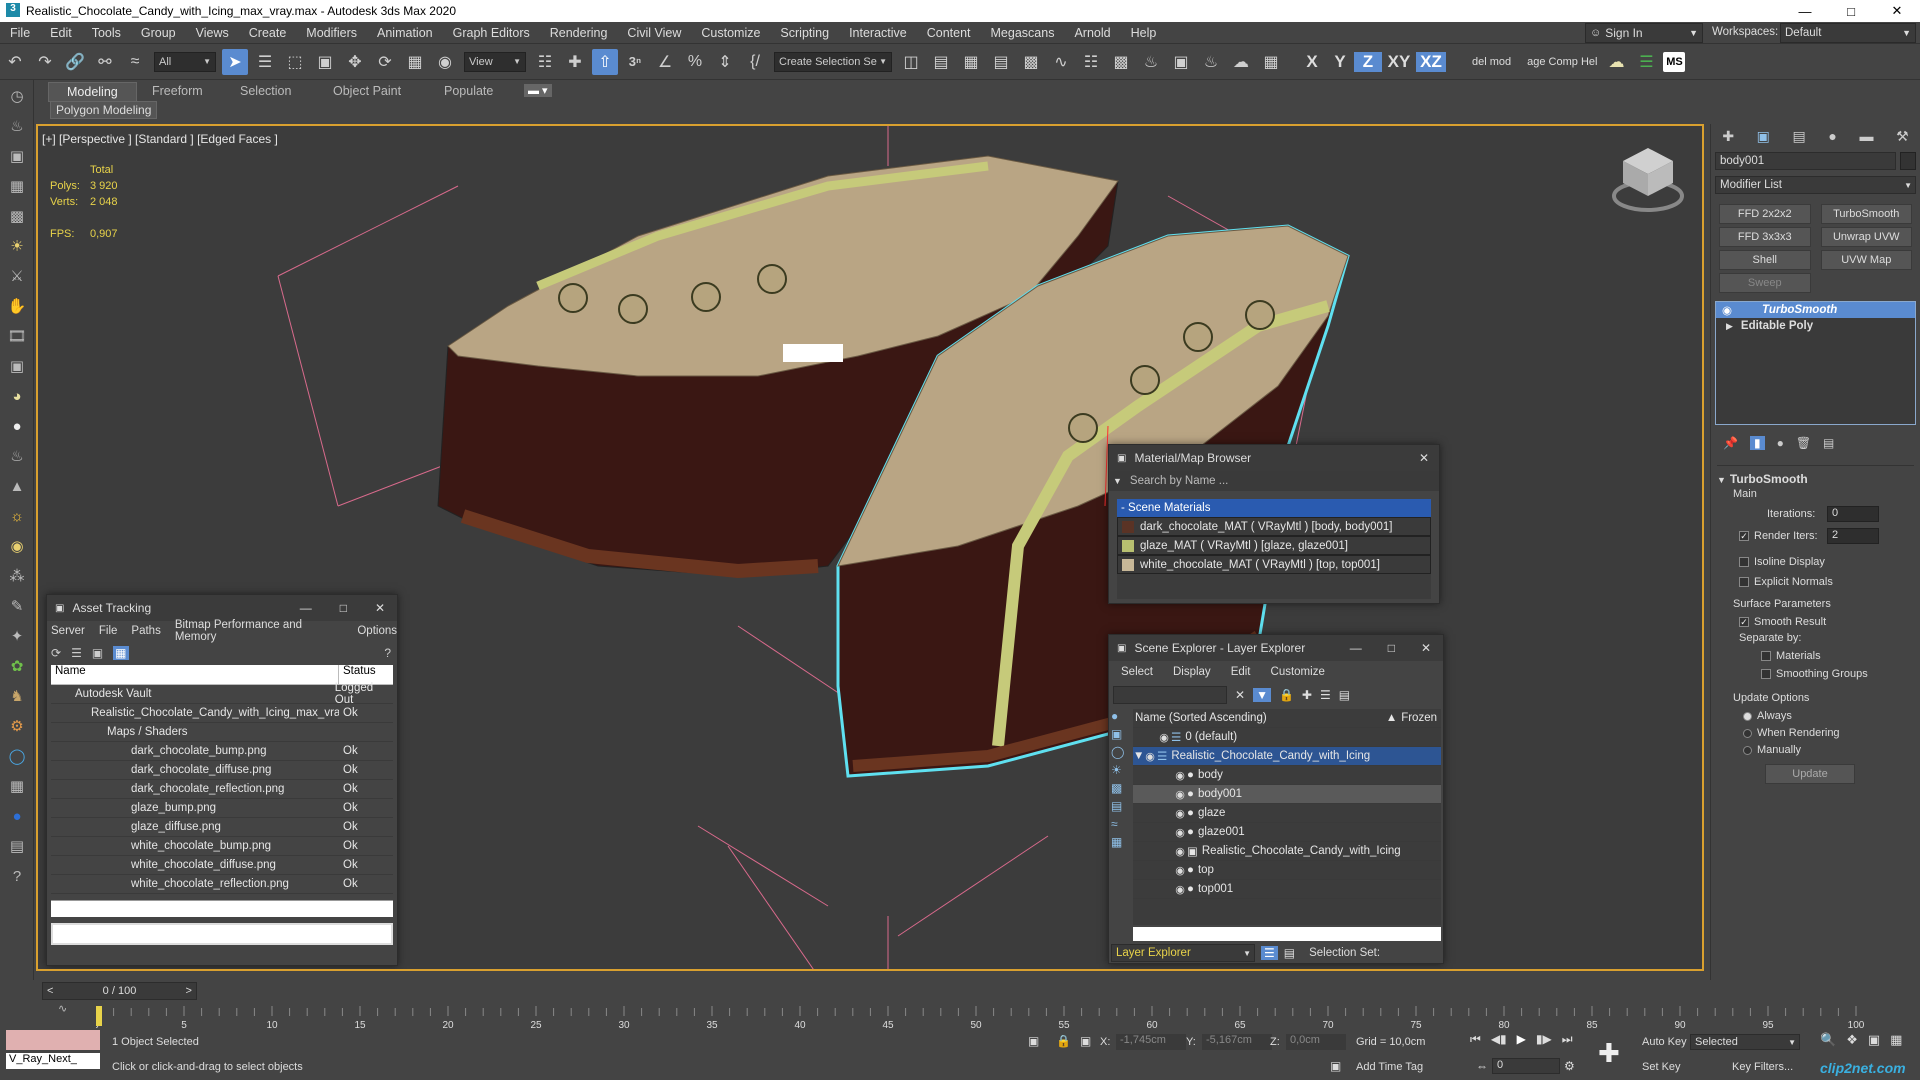 The width and height of the screenshot is (1920, 1080). Describe the element at coordinates (1241, 62) in the screenshot. I see `render-in-cloud-button: ☁` at that location.